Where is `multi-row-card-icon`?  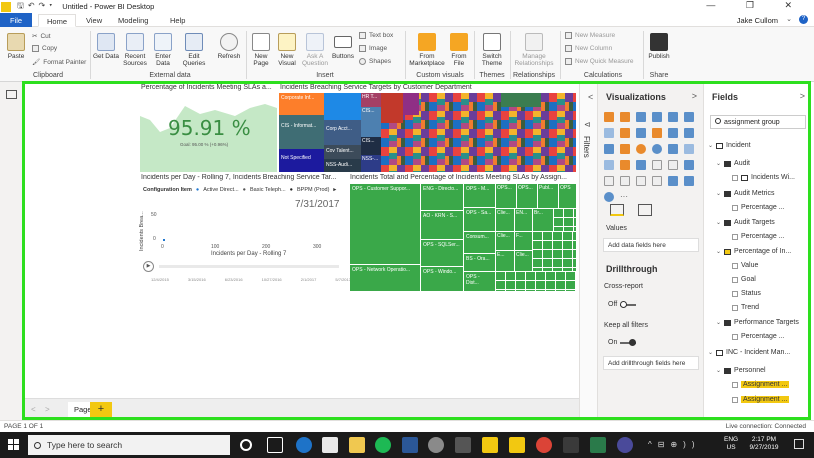
multi-row-card-icon is located at coordinates (673, 165).